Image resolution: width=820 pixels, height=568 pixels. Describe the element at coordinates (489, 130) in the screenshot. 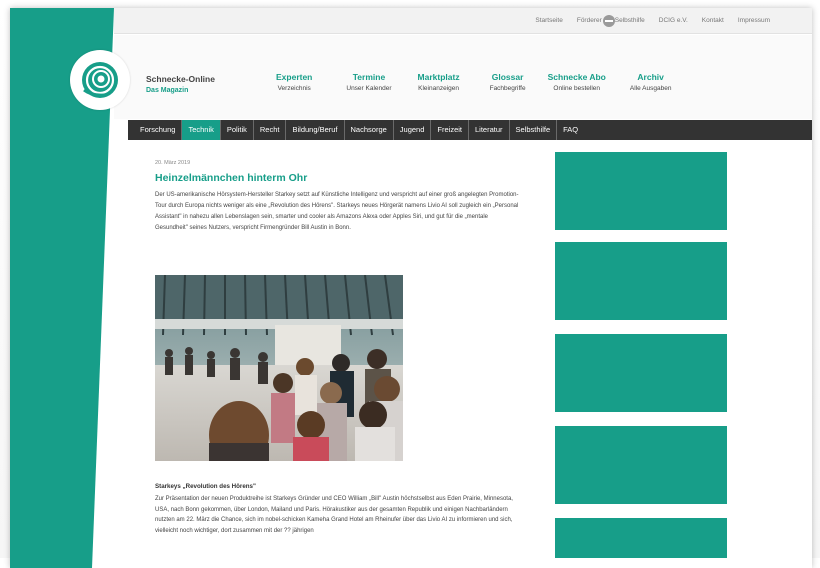

I see `category-literatur: Literatur` at that location.